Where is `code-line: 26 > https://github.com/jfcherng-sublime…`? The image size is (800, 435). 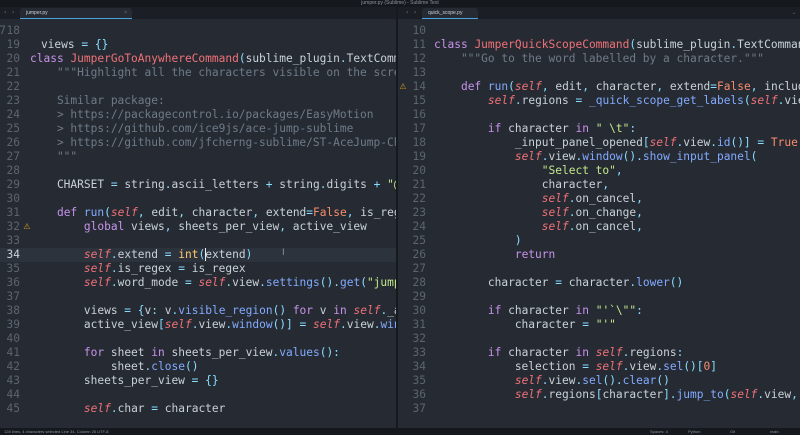 code-line: 26 > https://github.com/jfcherng-sublime… is located at coordinates (198, 143).